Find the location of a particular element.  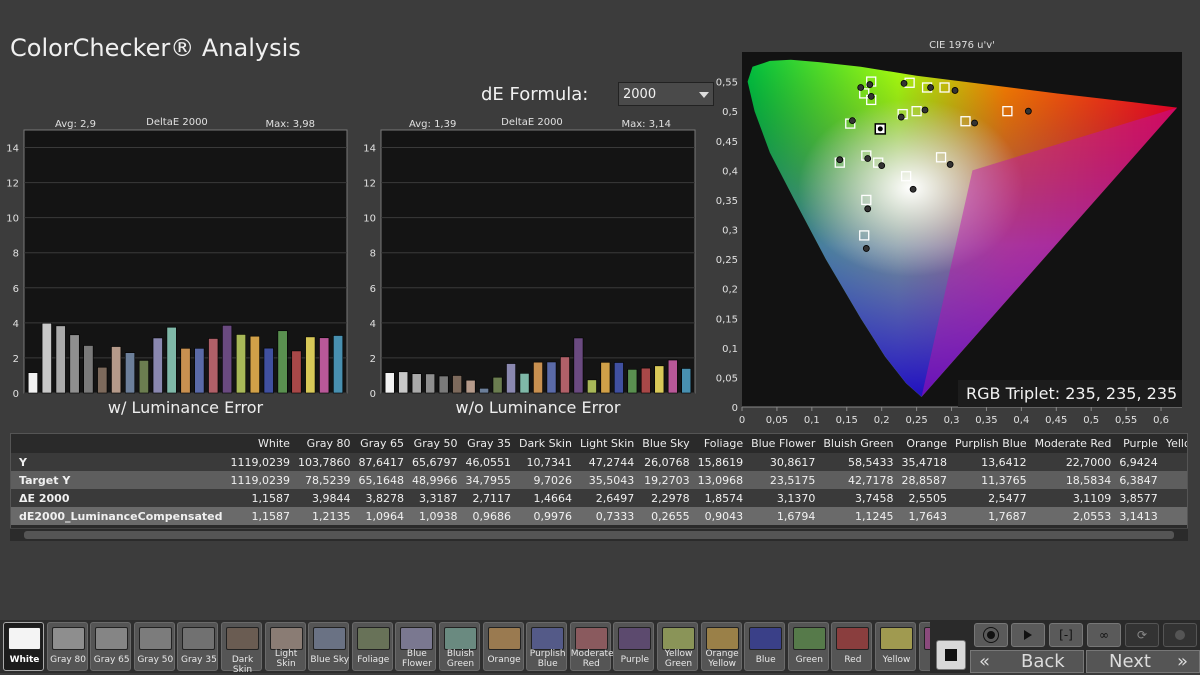

big-stop-button is located at coordinates (951, 655).